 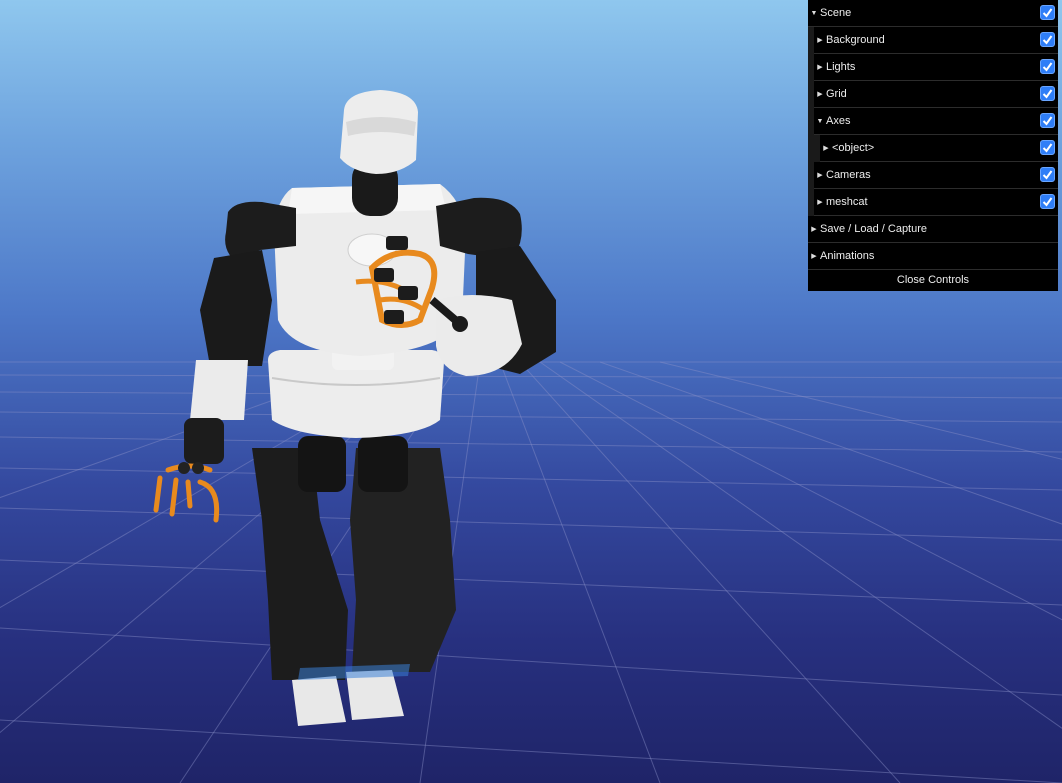 What do you see at coordinates (838, 121) in the screenshot?
I see `folder-label: Axes` at bounding box center [838, 121].